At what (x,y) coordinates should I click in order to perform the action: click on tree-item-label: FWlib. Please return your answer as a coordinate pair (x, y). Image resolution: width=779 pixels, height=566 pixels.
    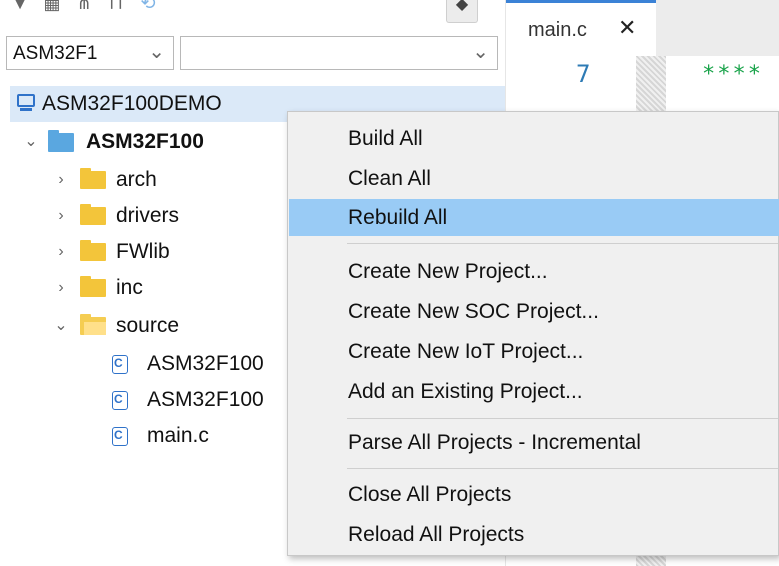
    Looking at the image, I should click on (143, 251).